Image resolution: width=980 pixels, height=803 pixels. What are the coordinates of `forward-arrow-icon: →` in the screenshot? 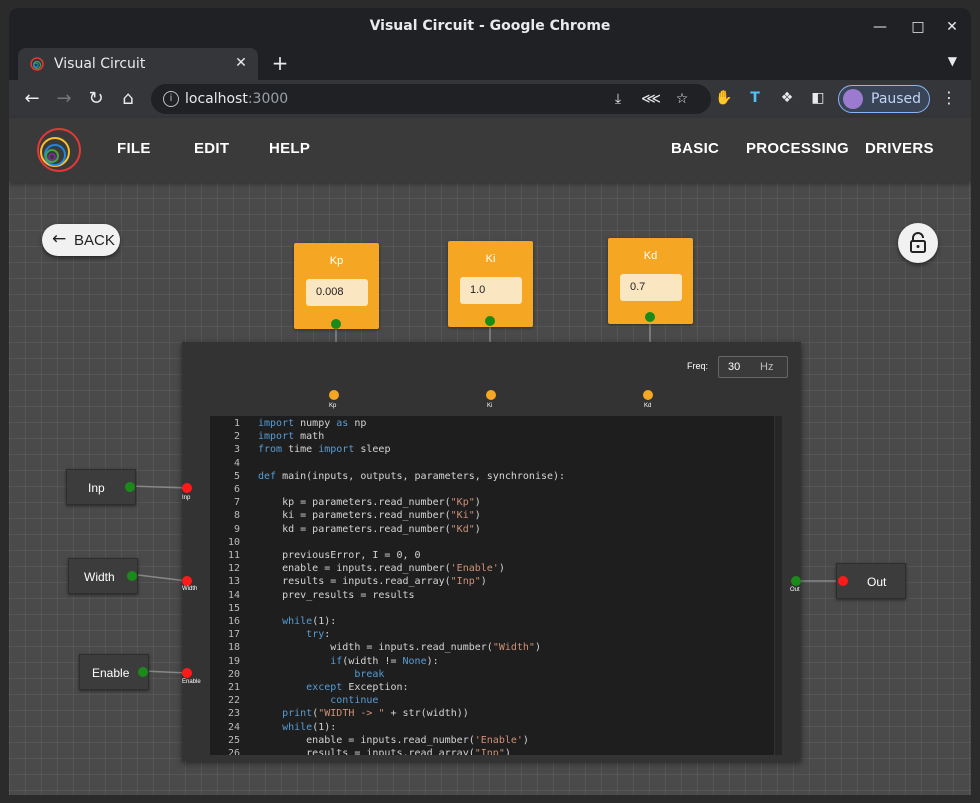 It's located at (64, 99).